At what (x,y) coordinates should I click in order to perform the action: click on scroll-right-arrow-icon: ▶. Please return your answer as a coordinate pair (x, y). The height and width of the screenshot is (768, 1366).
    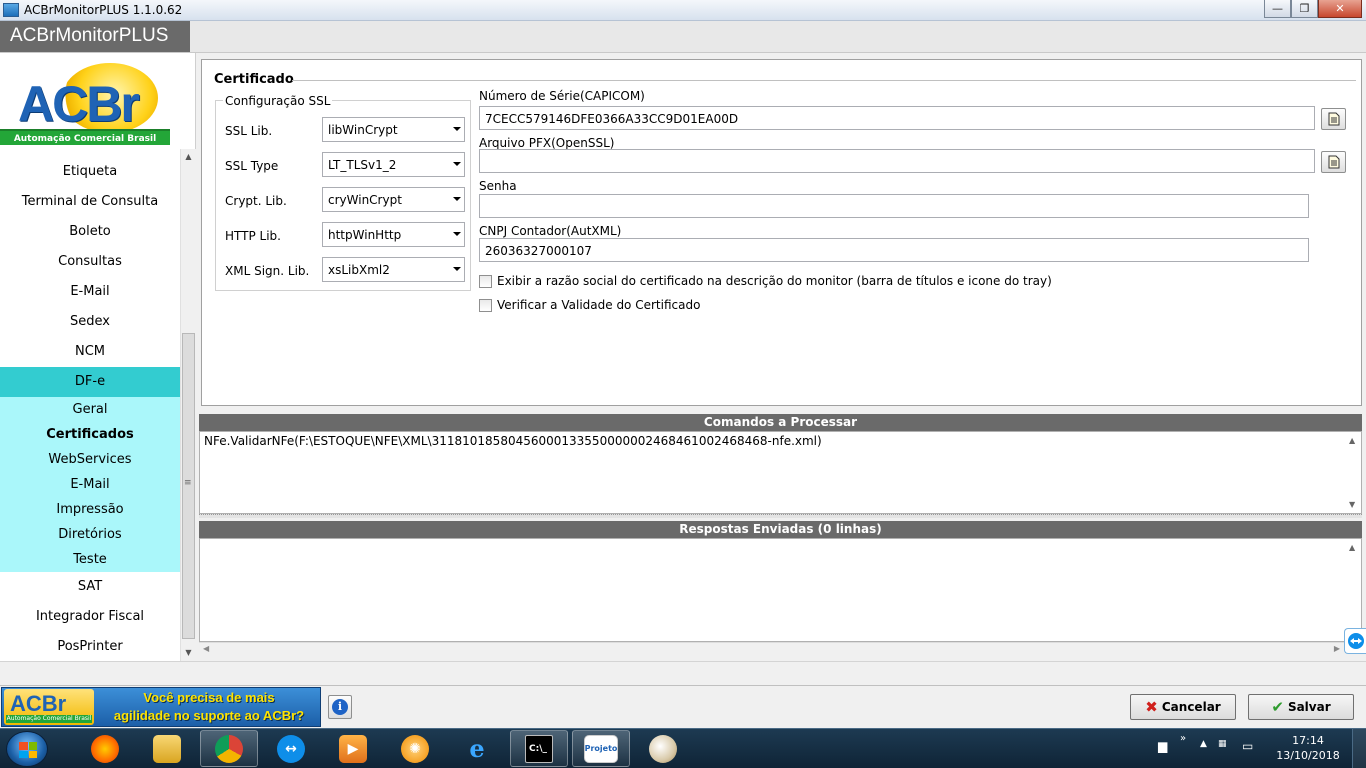
    Looking at the image, I should click on (1337, 648).